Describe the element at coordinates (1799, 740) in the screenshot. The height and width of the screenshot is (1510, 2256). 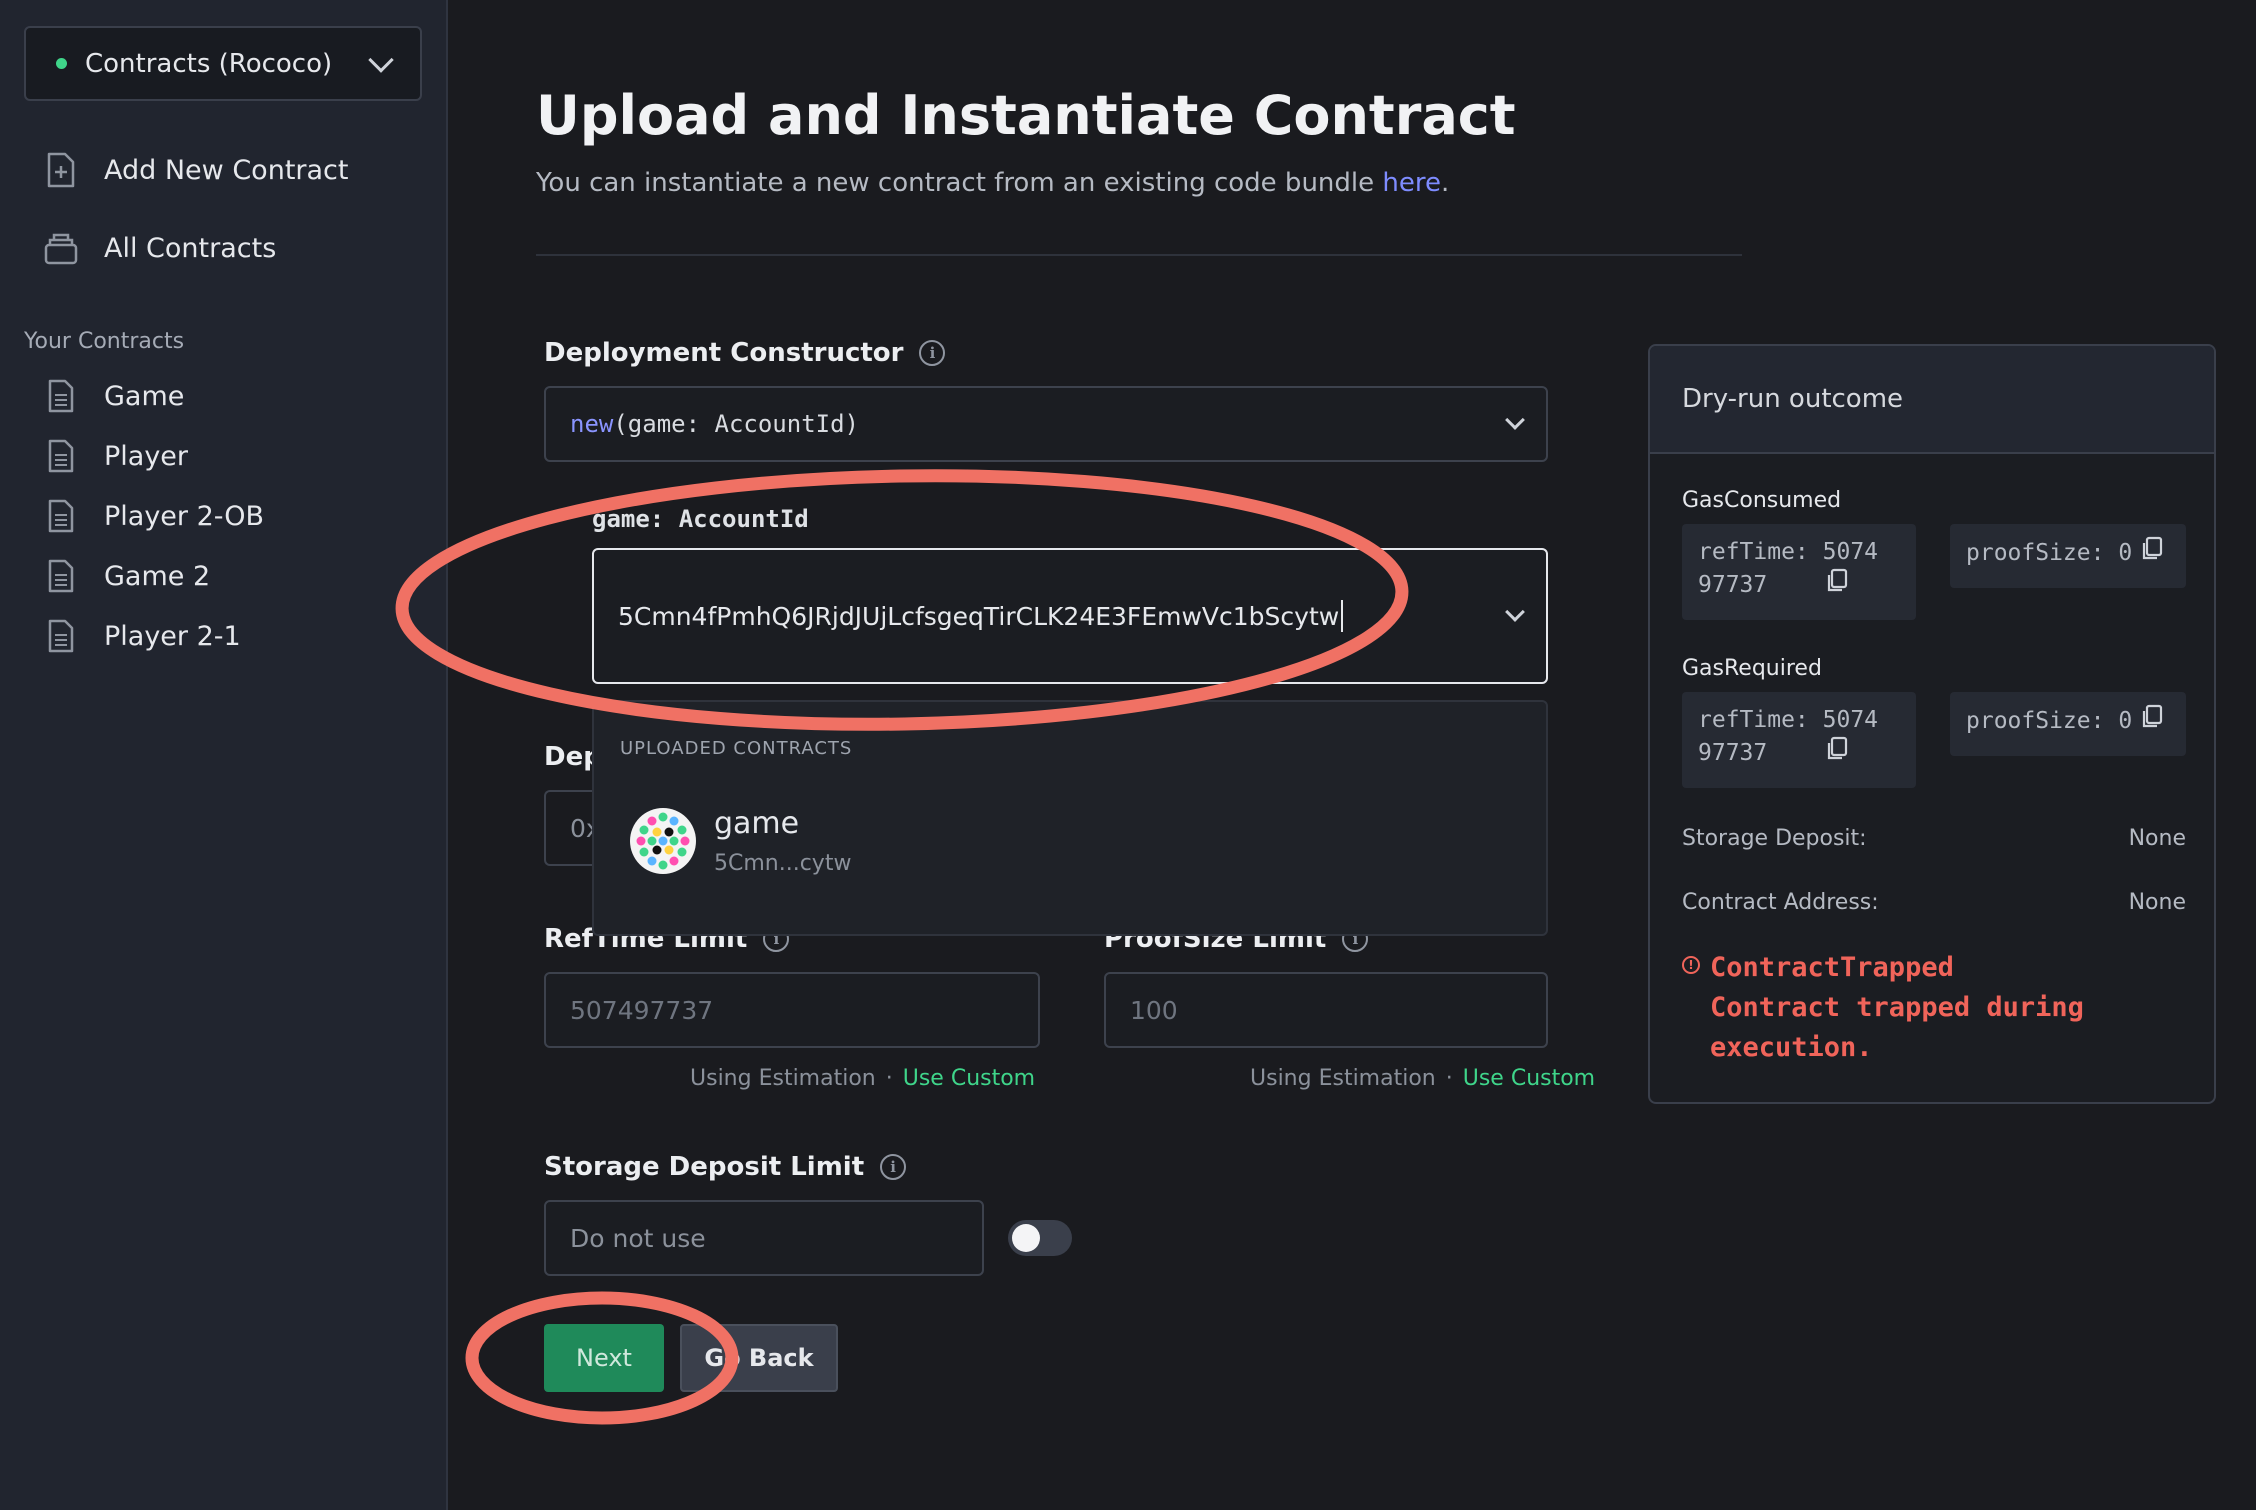
I see `gas-required-reftime: refTime: 5074 97737` at that location.